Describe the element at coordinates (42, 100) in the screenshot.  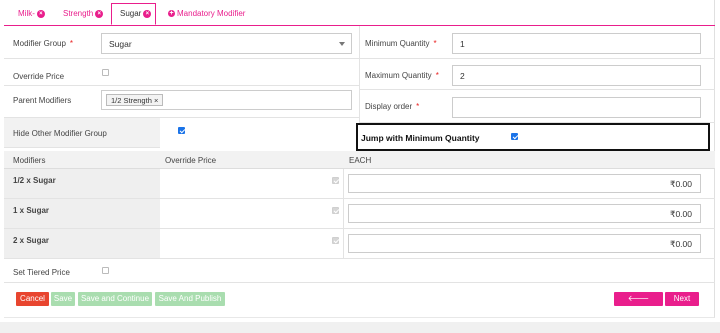
I see `parent-modifiers-label: Parent Modifiers` at that location.